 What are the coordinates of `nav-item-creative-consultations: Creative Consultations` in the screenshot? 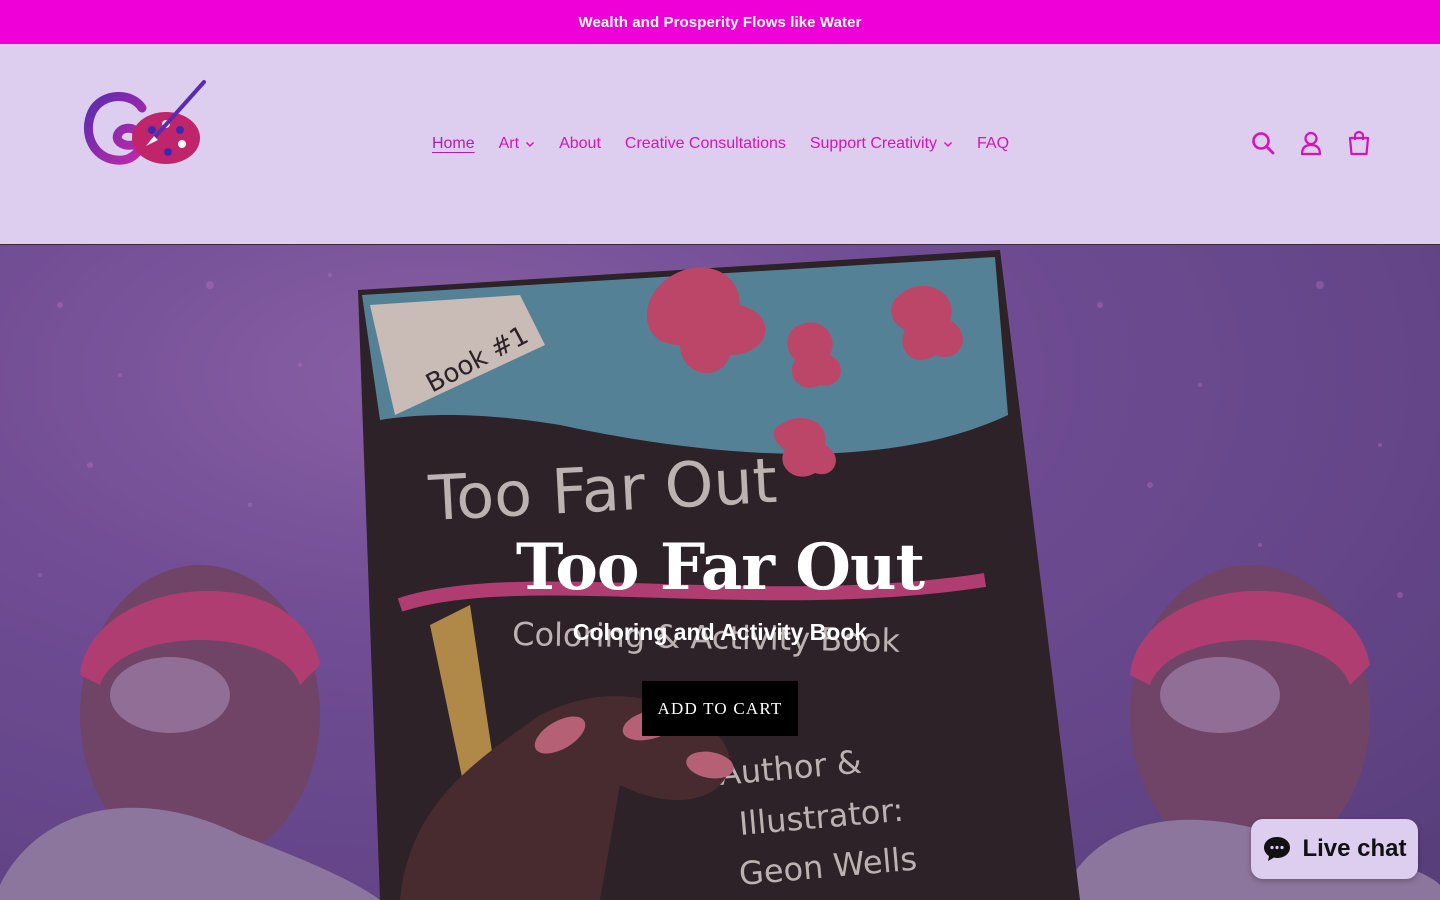 It's located at (705, 144).